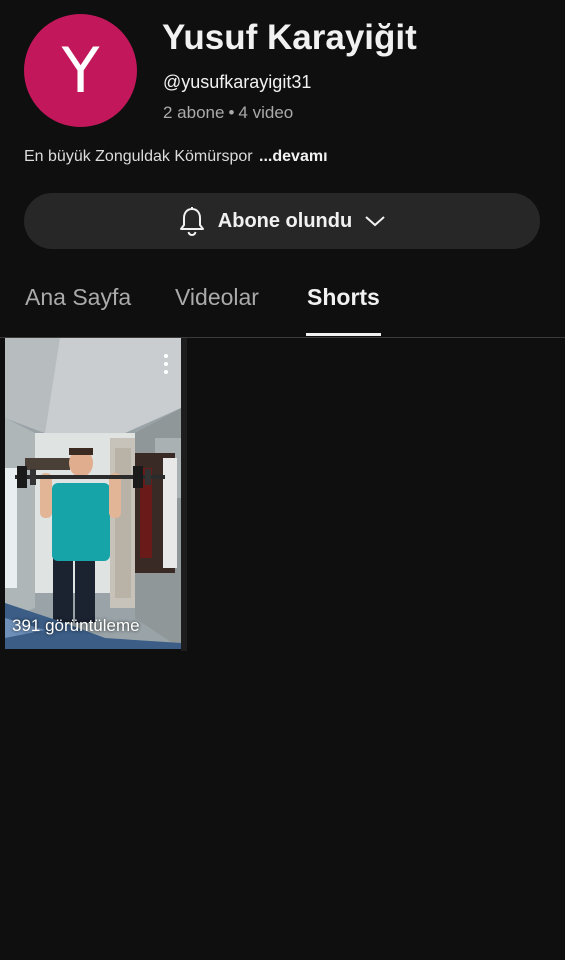 This screenshot has height=960, width=565. What do you see at coordinates (282, 302) in the screenshot?
I see `channel-tabs: Ana Sayfa Videolar Shorts` at bounding box center [282, 302].